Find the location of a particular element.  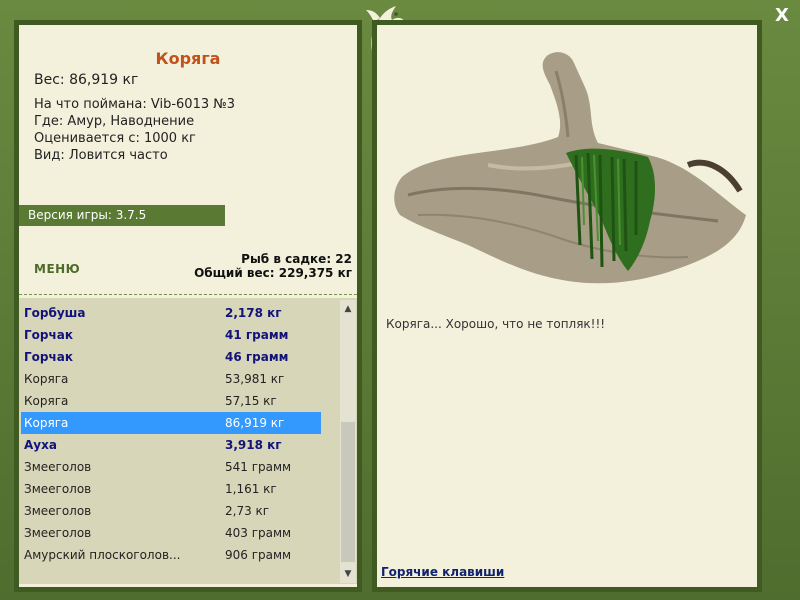

item-weight: 906 грамм is located at coordinates (258, 555).